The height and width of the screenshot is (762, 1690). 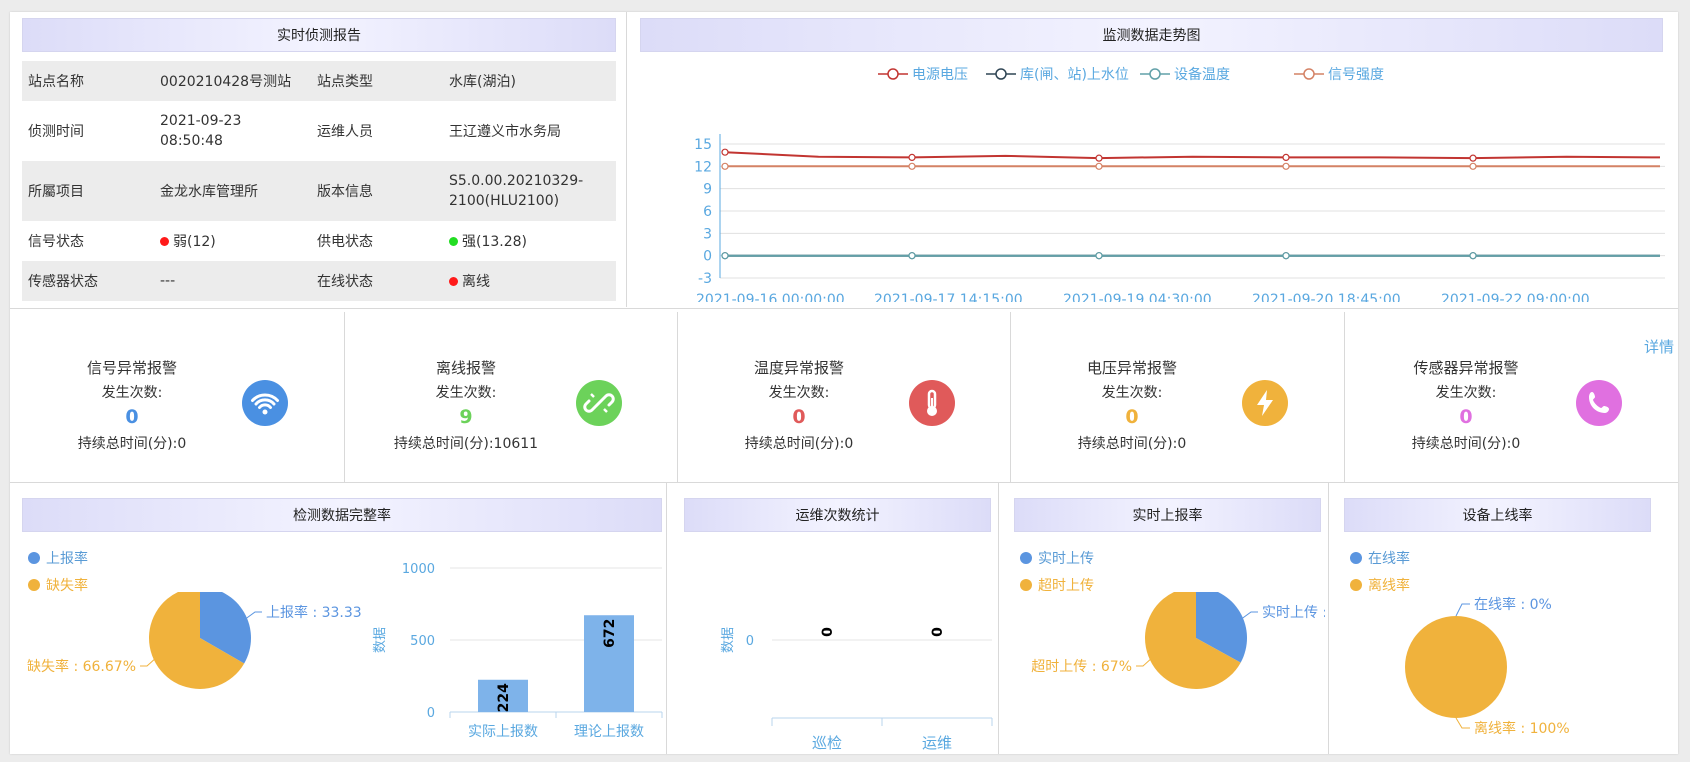 I want to click on alarm-duration: 持续总时间(分):10611, so click(x=466, y=444).